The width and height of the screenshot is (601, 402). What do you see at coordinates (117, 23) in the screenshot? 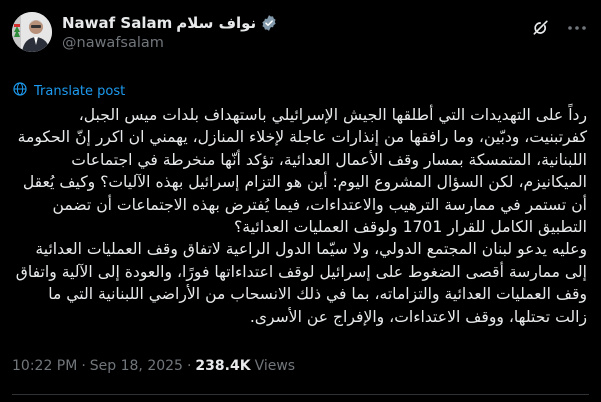
I see `author-display-name: Nawaf Salam` at bounding box center [117, 23].